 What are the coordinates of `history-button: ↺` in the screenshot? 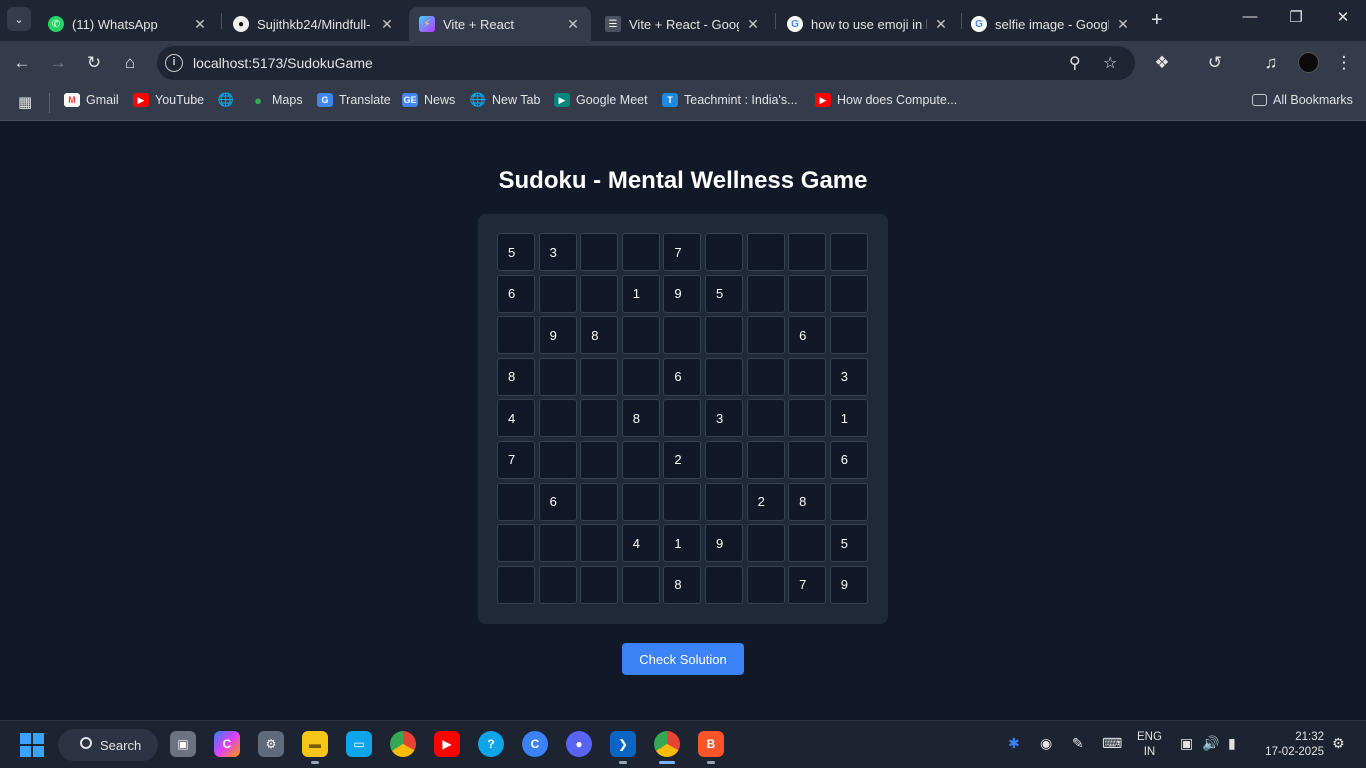 It's located at (1215, 63).